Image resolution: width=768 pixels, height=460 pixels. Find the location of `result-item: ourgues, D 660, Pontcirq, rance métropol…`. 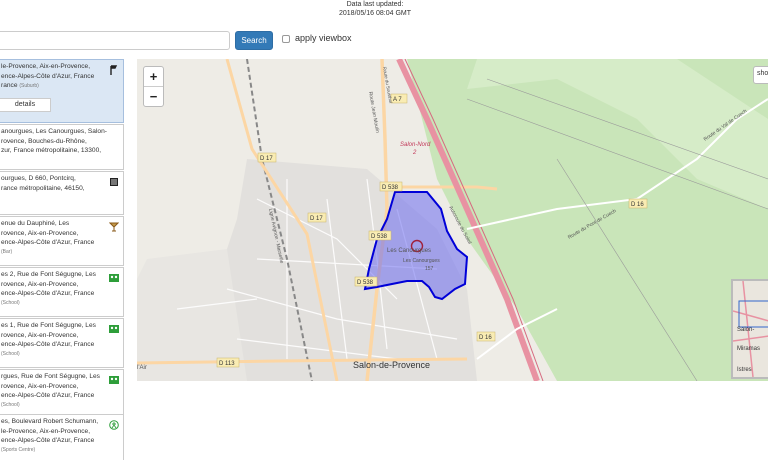

result-item: ourgues, D 660, Pontcirq, rance métropol… is located at coordinates (62, 193).